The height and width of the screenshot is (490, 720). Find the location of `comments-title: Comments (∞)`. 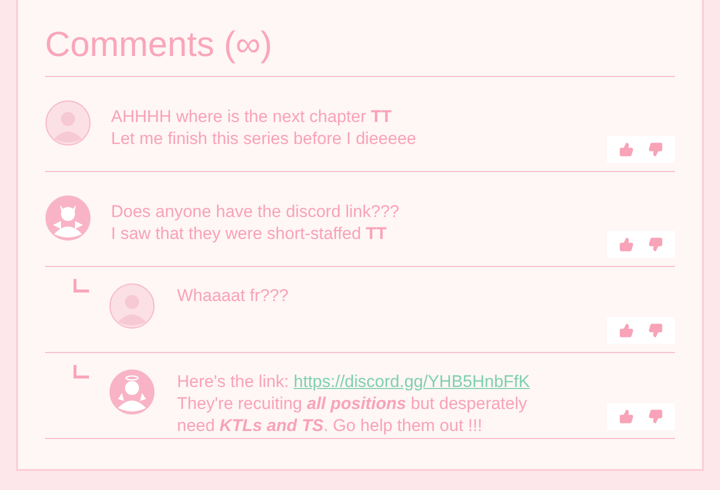

comments-title: Comments (∞) is located at coordinates (159, 45).